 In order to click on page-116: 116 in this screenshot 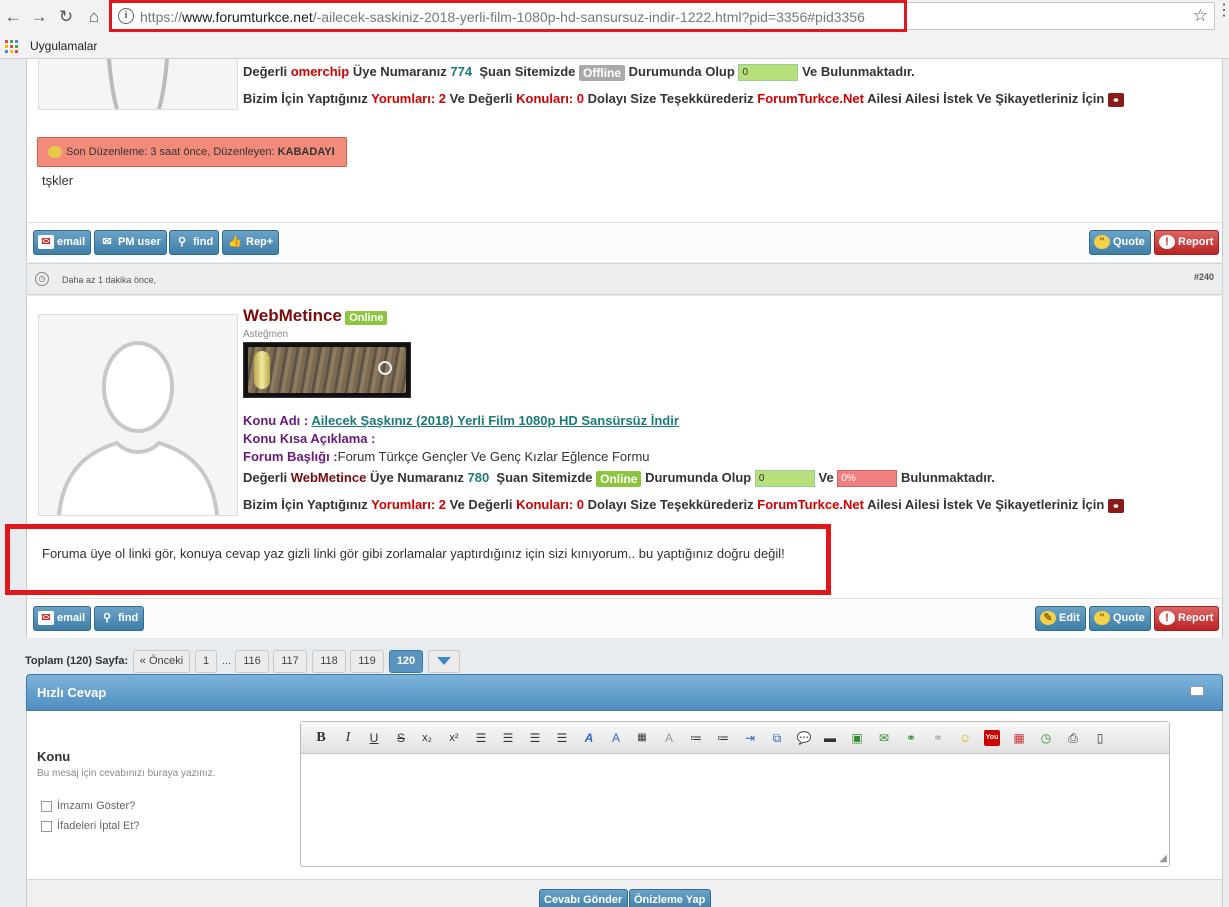, I will do `click(252, 661)`.